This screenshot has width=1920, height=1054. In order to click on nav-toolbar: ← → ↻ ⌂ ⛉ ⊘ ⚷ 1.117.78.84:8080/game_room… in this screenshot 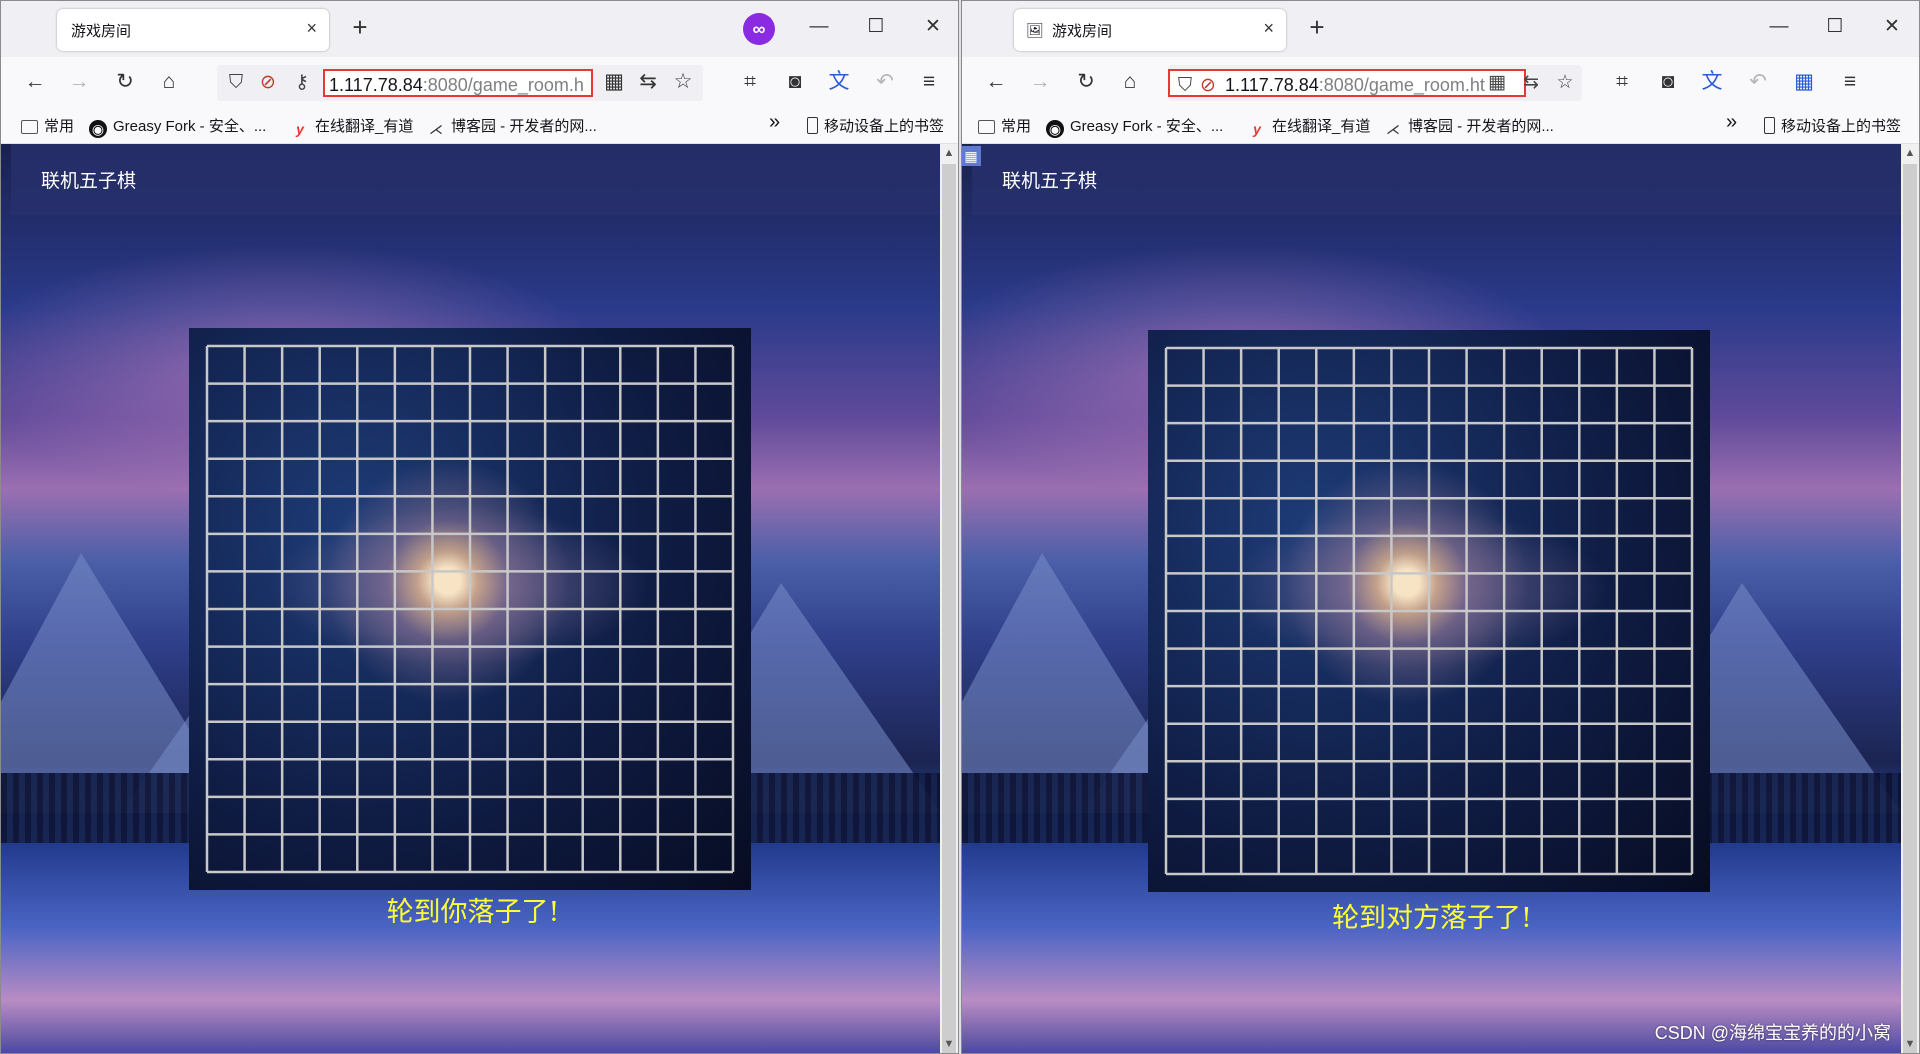, I will do `click(479, 82)`.